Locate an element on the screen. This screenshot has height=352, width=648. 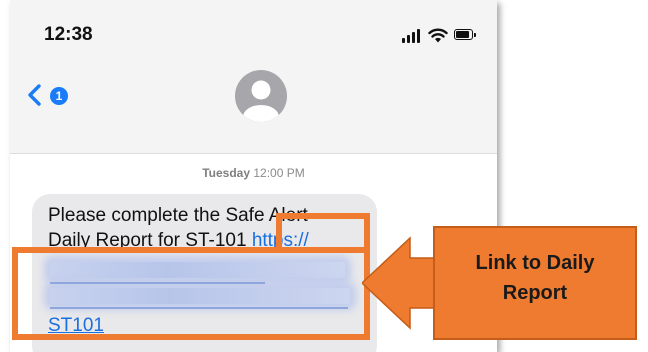
wifi-icon is located at coordinates (438, 35).